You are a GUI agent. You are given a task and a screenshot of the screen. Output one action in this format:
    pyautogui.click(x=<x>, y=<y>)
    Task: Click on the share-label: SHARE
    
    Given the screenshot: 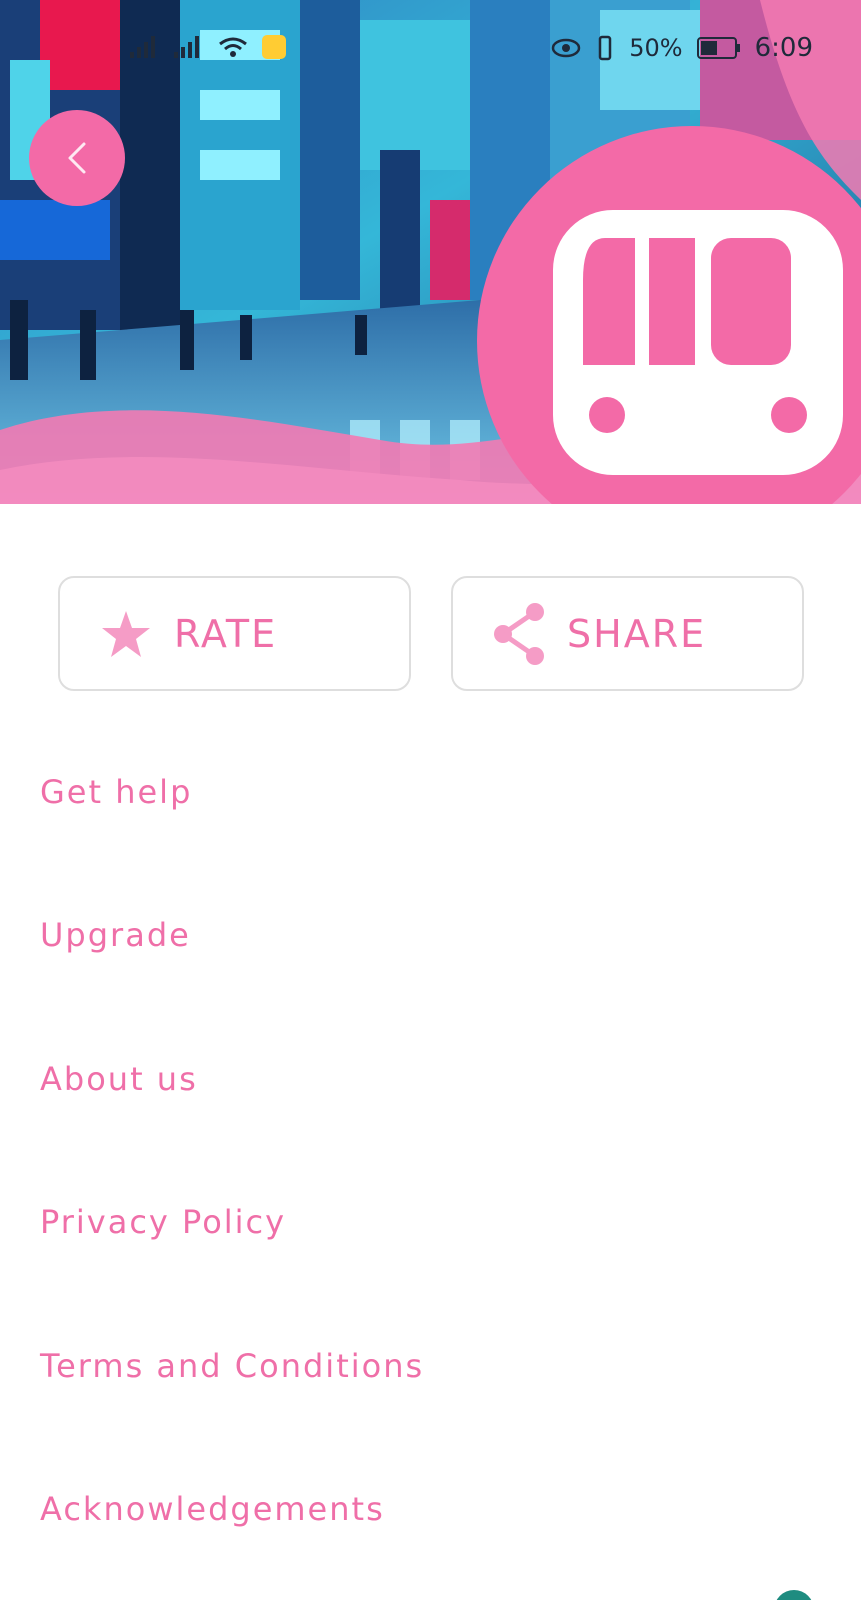 What is the action you would take?
    pyautogui.click(x=637, y=633)
    